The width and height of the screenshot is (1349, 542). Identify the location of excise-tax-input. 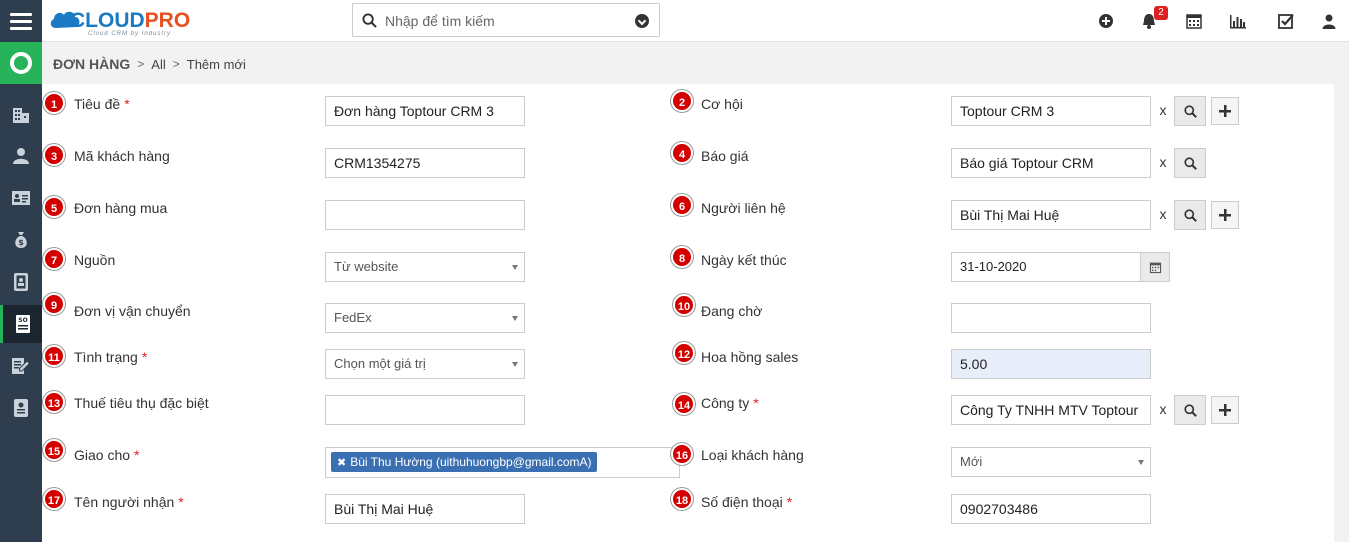
(425, 410).